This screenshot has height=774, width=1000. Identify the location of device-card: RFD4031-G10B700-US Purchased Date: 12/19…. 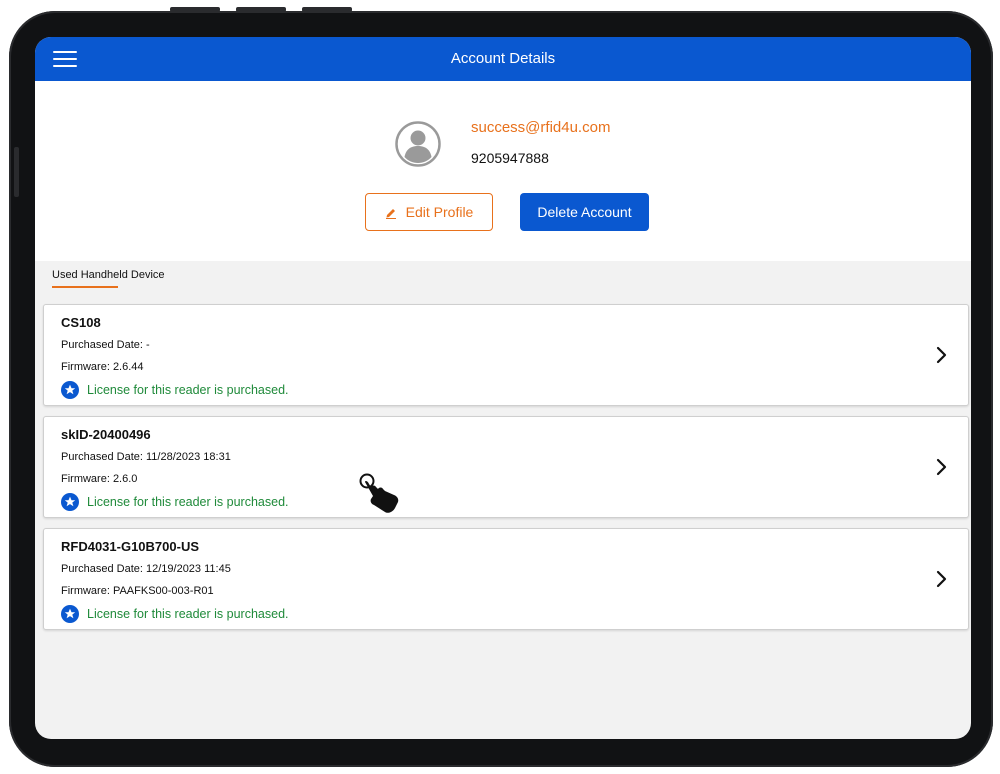
(506, 579).